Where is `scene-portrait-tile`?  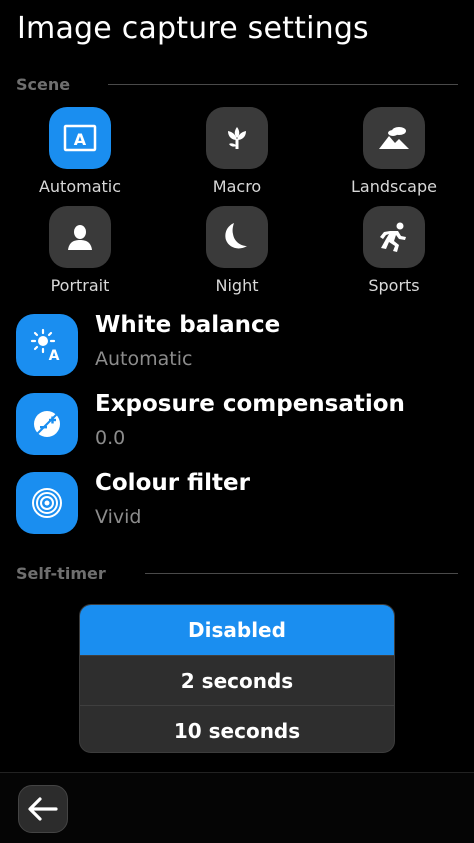 scene-portrait-tile is located at coordinates (80, 237).